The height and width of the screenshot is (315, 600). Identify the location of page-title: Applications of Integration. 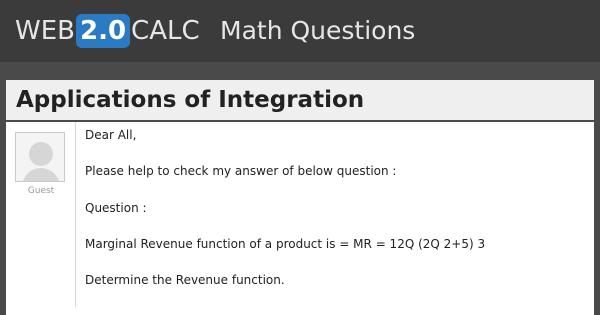
(190, 100).